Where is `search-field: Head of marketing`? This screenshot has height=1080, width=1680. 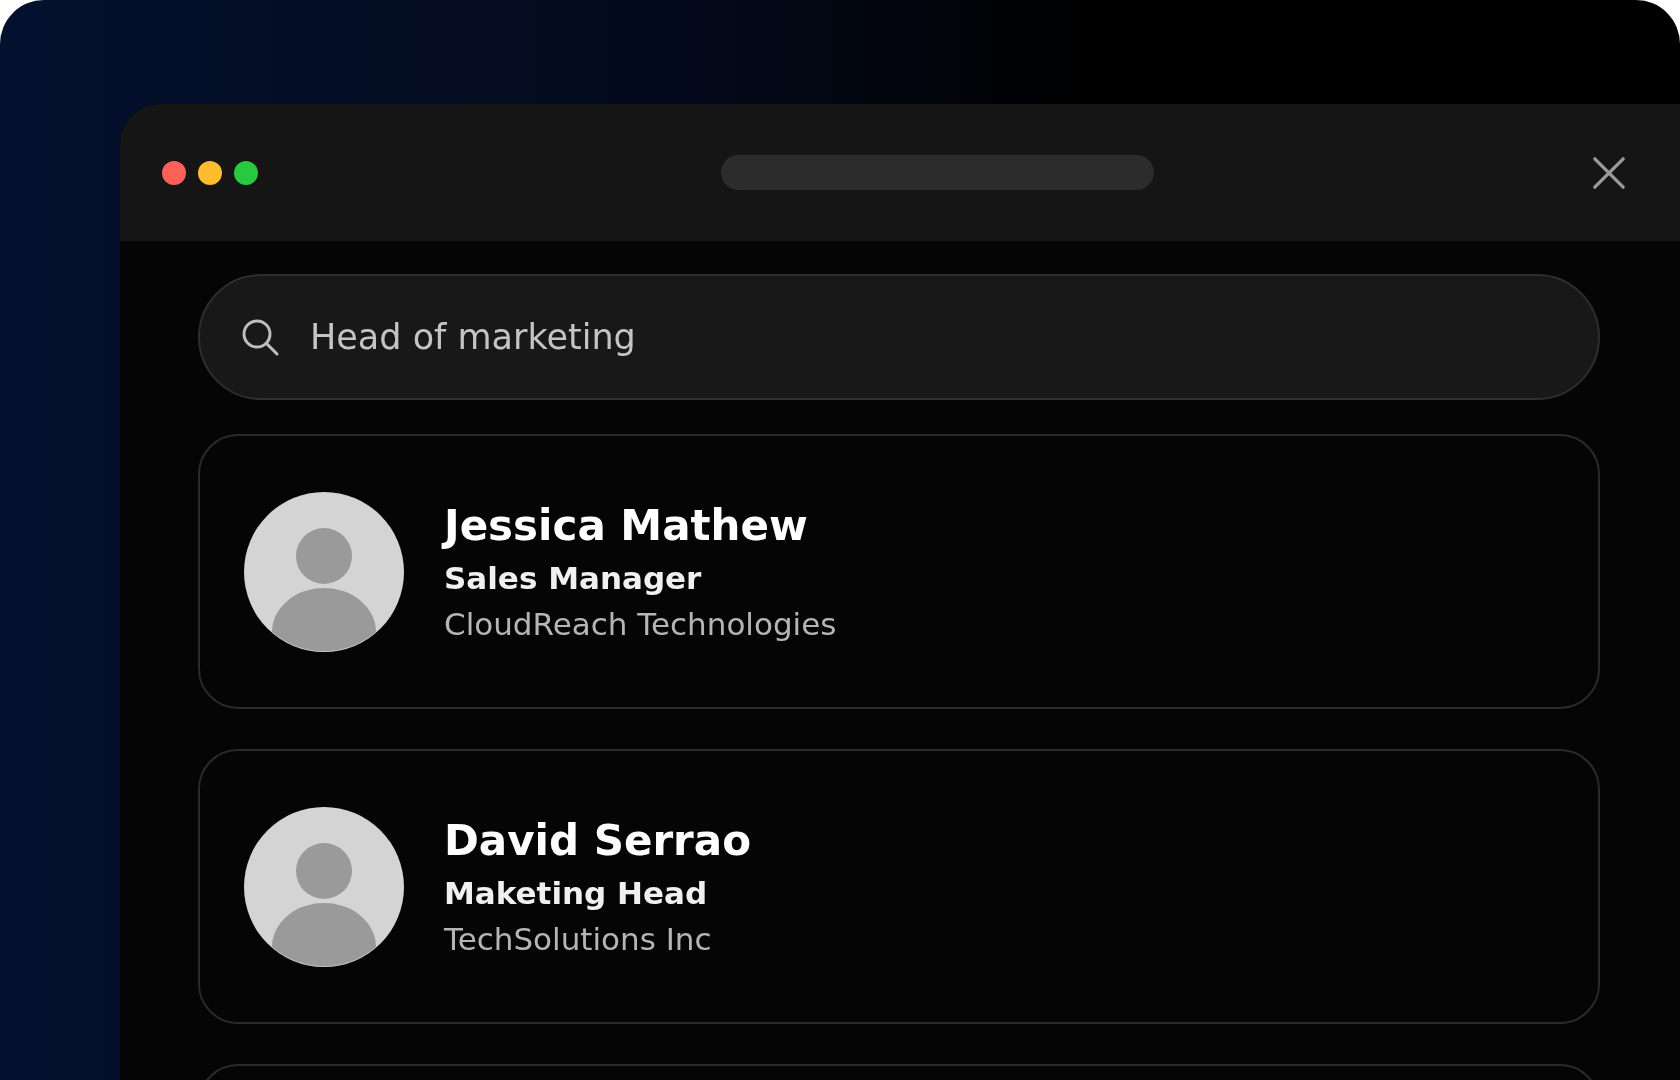 search-field: Head of marketing is located at coordinates (899, 337).